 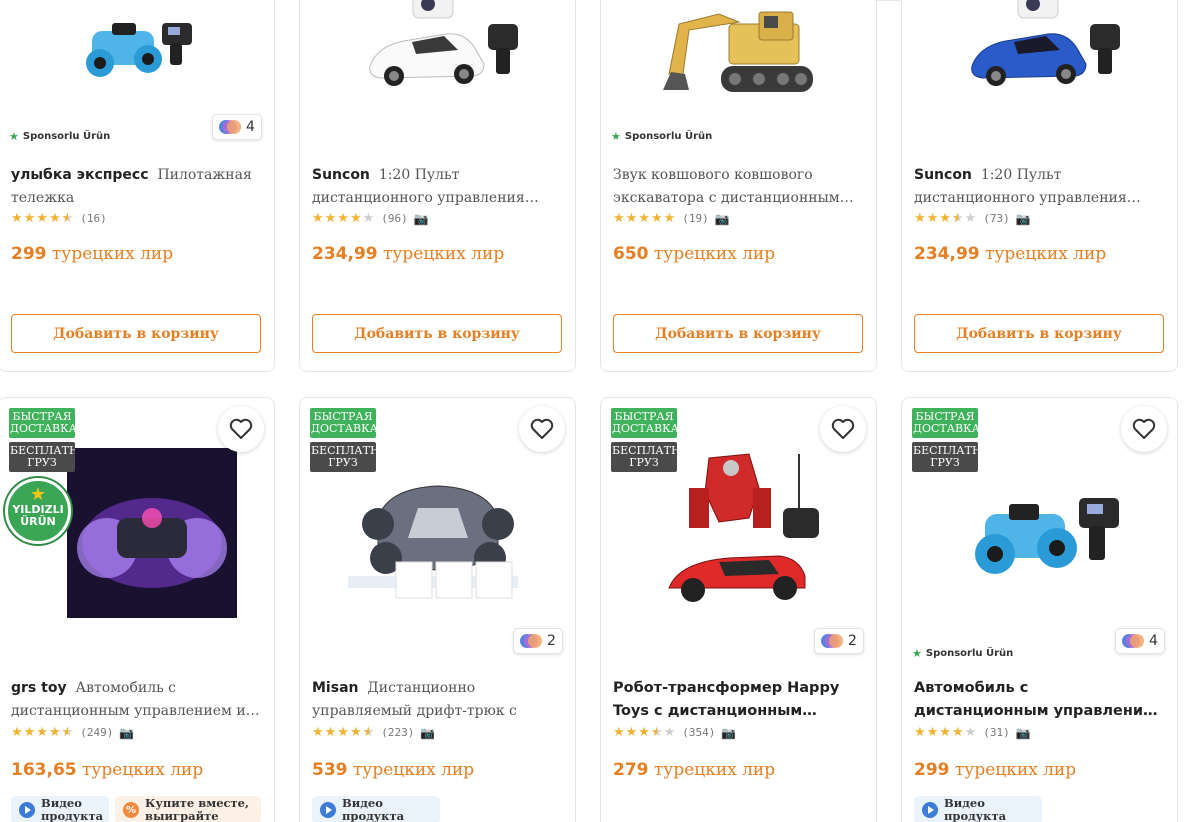 I want to click on color-count: 2, so click(x=551, y=641).